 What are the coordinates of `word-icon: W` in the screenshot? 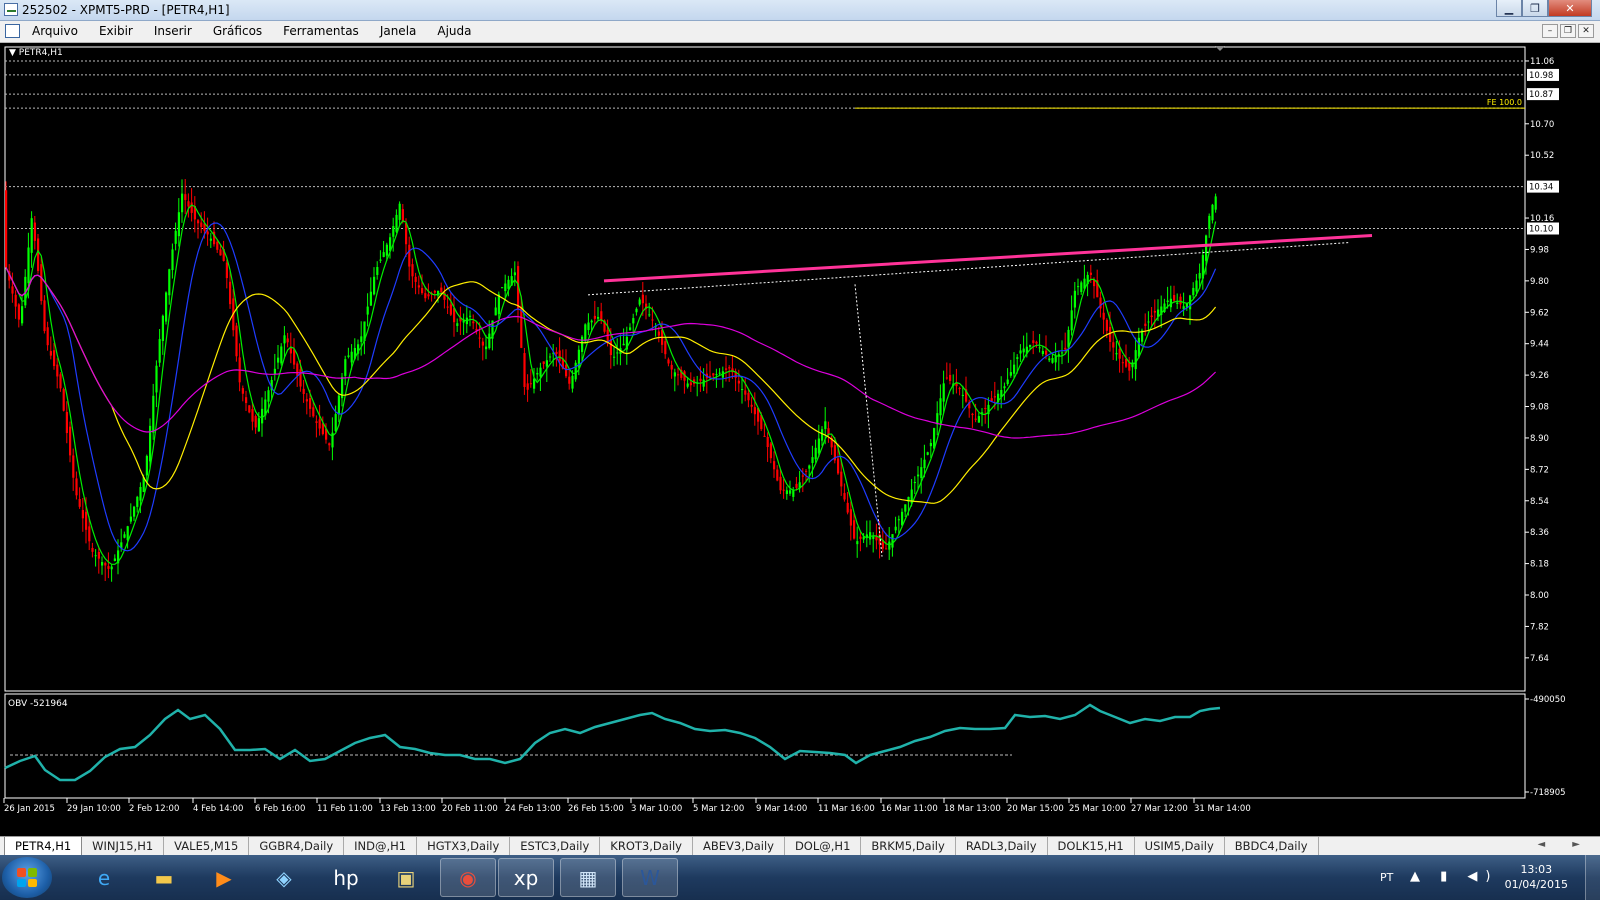 It's located at (650, 877).